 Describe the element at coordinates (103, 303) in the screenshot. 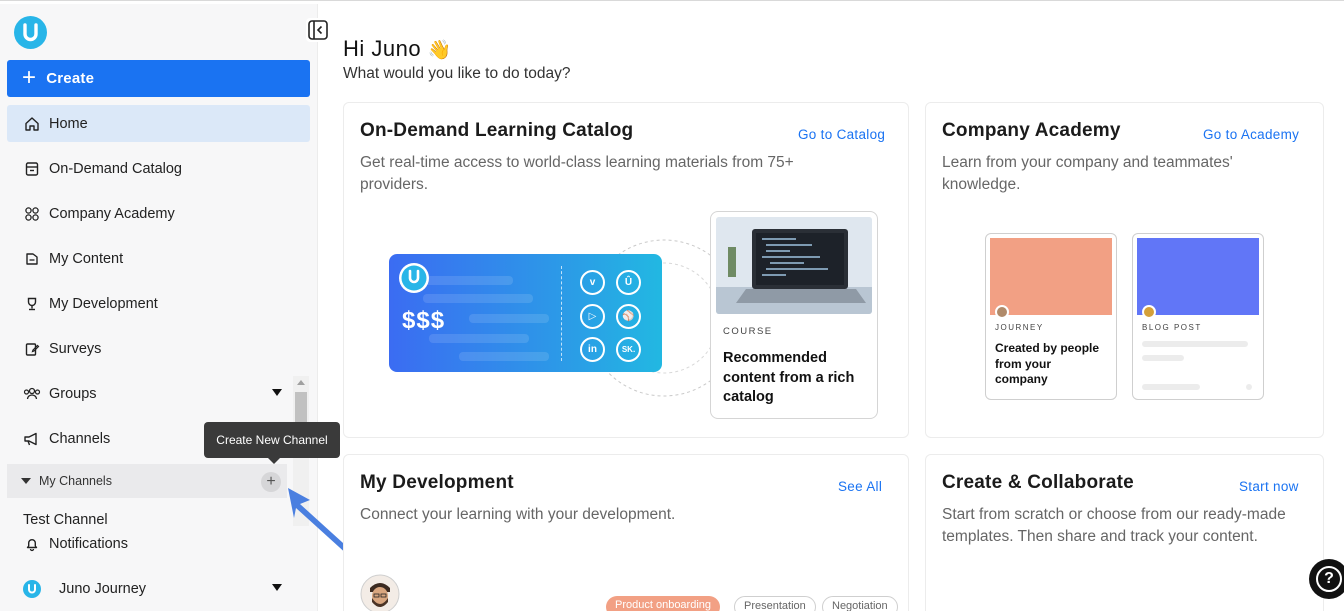

I see `sidebar-item-label: My Development` at that location.